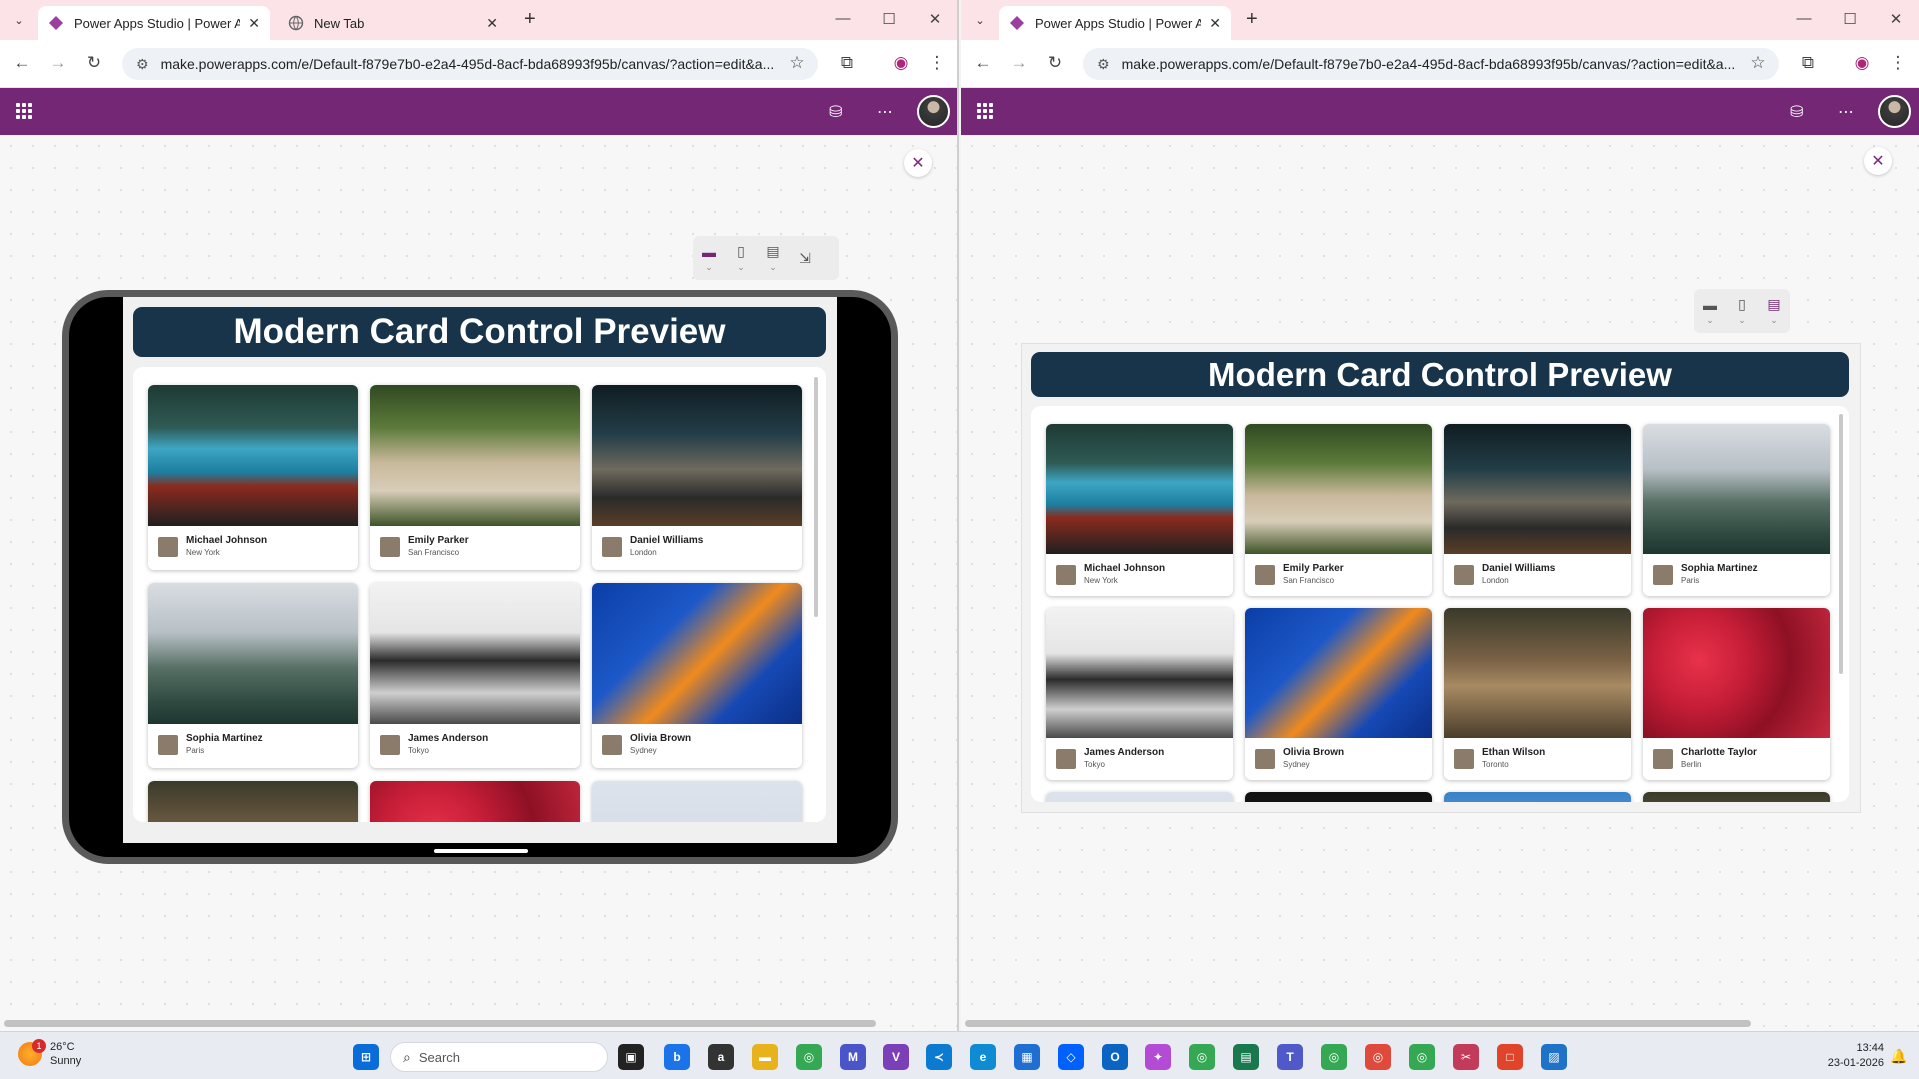  Describe the element at coordinates (853, 1057) in the screenshot. I see `m365-icon: M` at that location.